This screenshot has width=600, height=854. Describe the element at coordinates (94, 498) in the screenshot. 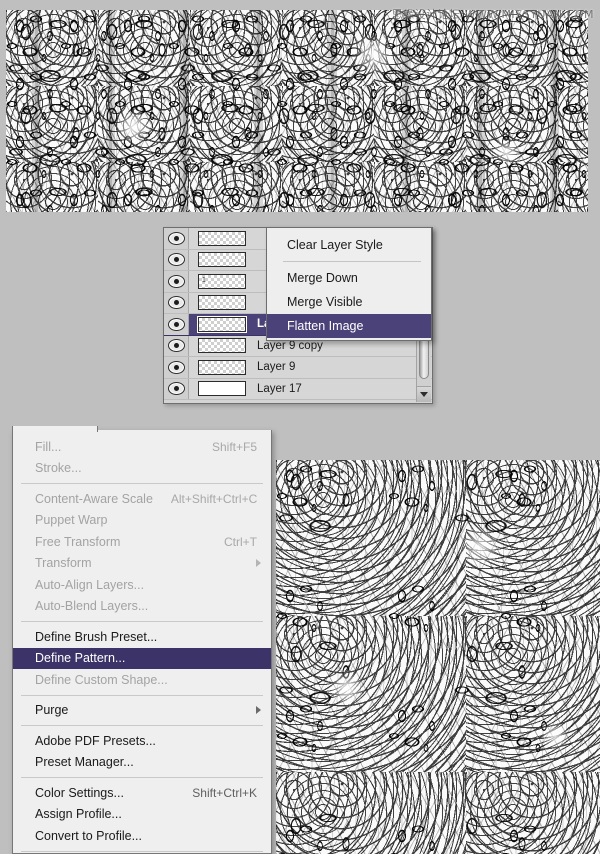

I see `edit-menu-item-label: Content-Aware Scale` at that location.